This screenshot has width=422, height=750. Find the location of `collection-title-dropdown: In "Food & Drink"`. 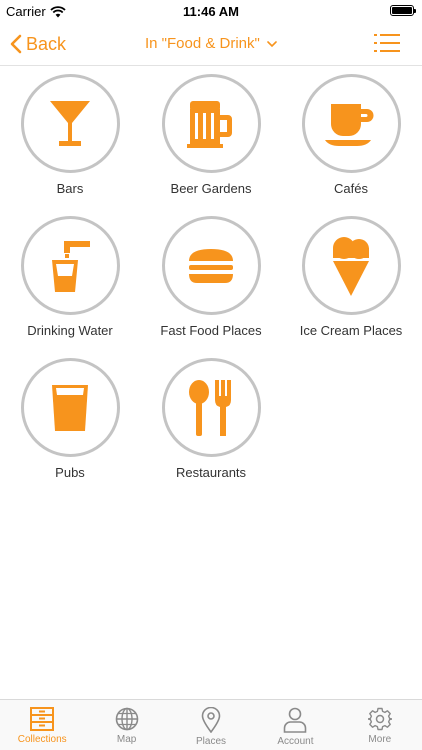

collection-title-dropdown: In "Food & Drink" is located at coordinates (211, 43).